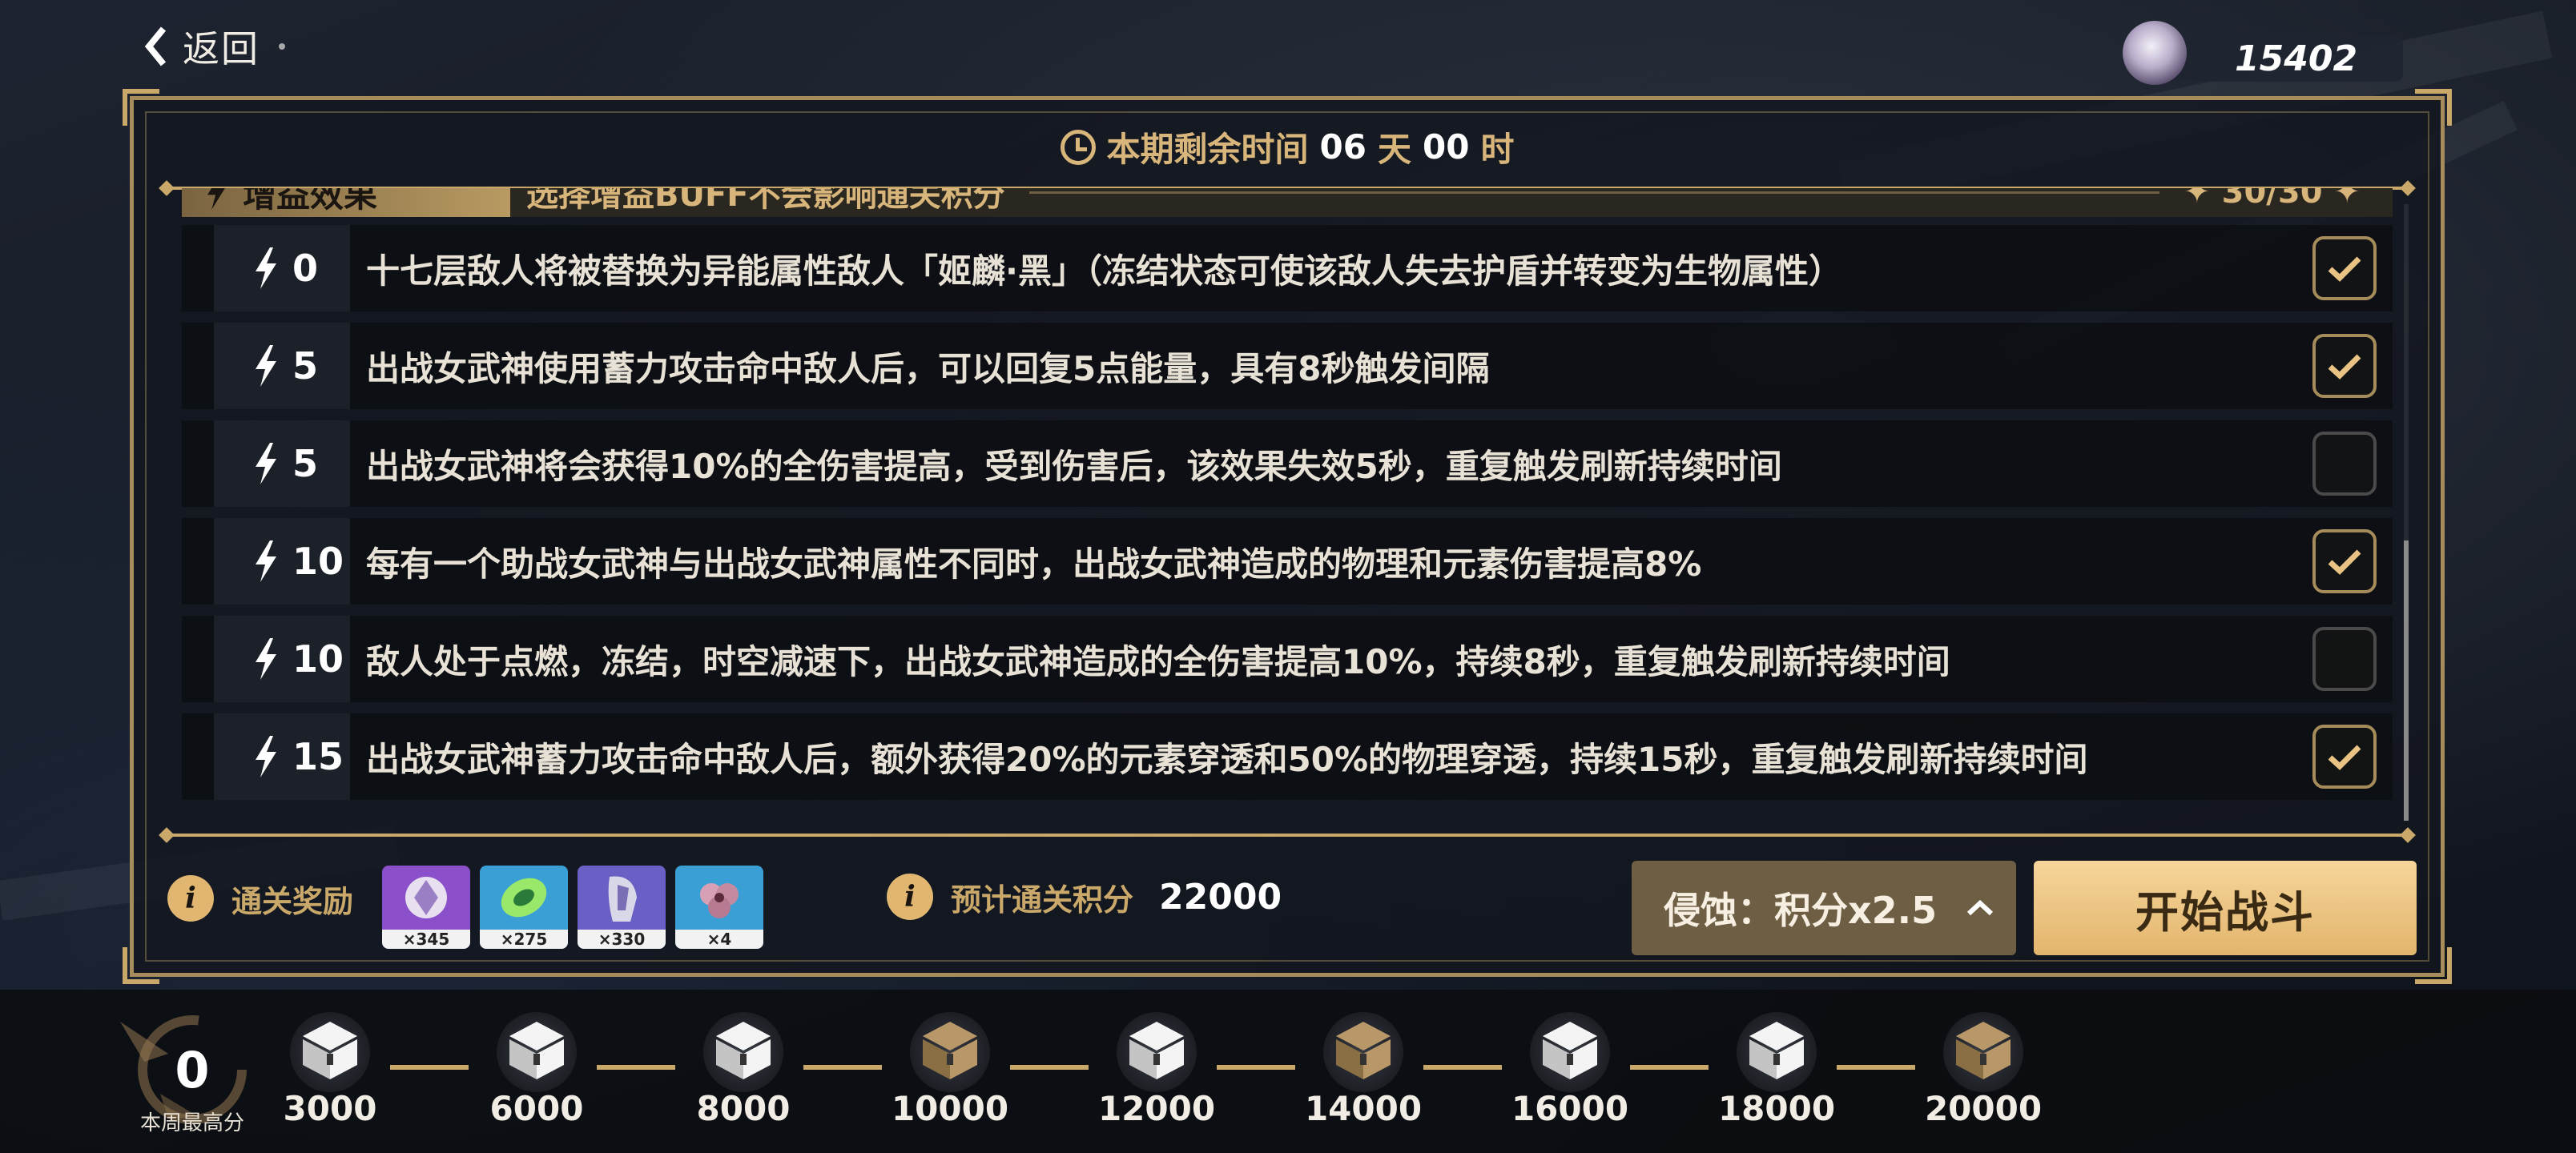 The image size is (2576, 1153). I want to click on estimated-score-value: 22000, so click(1220, 897).